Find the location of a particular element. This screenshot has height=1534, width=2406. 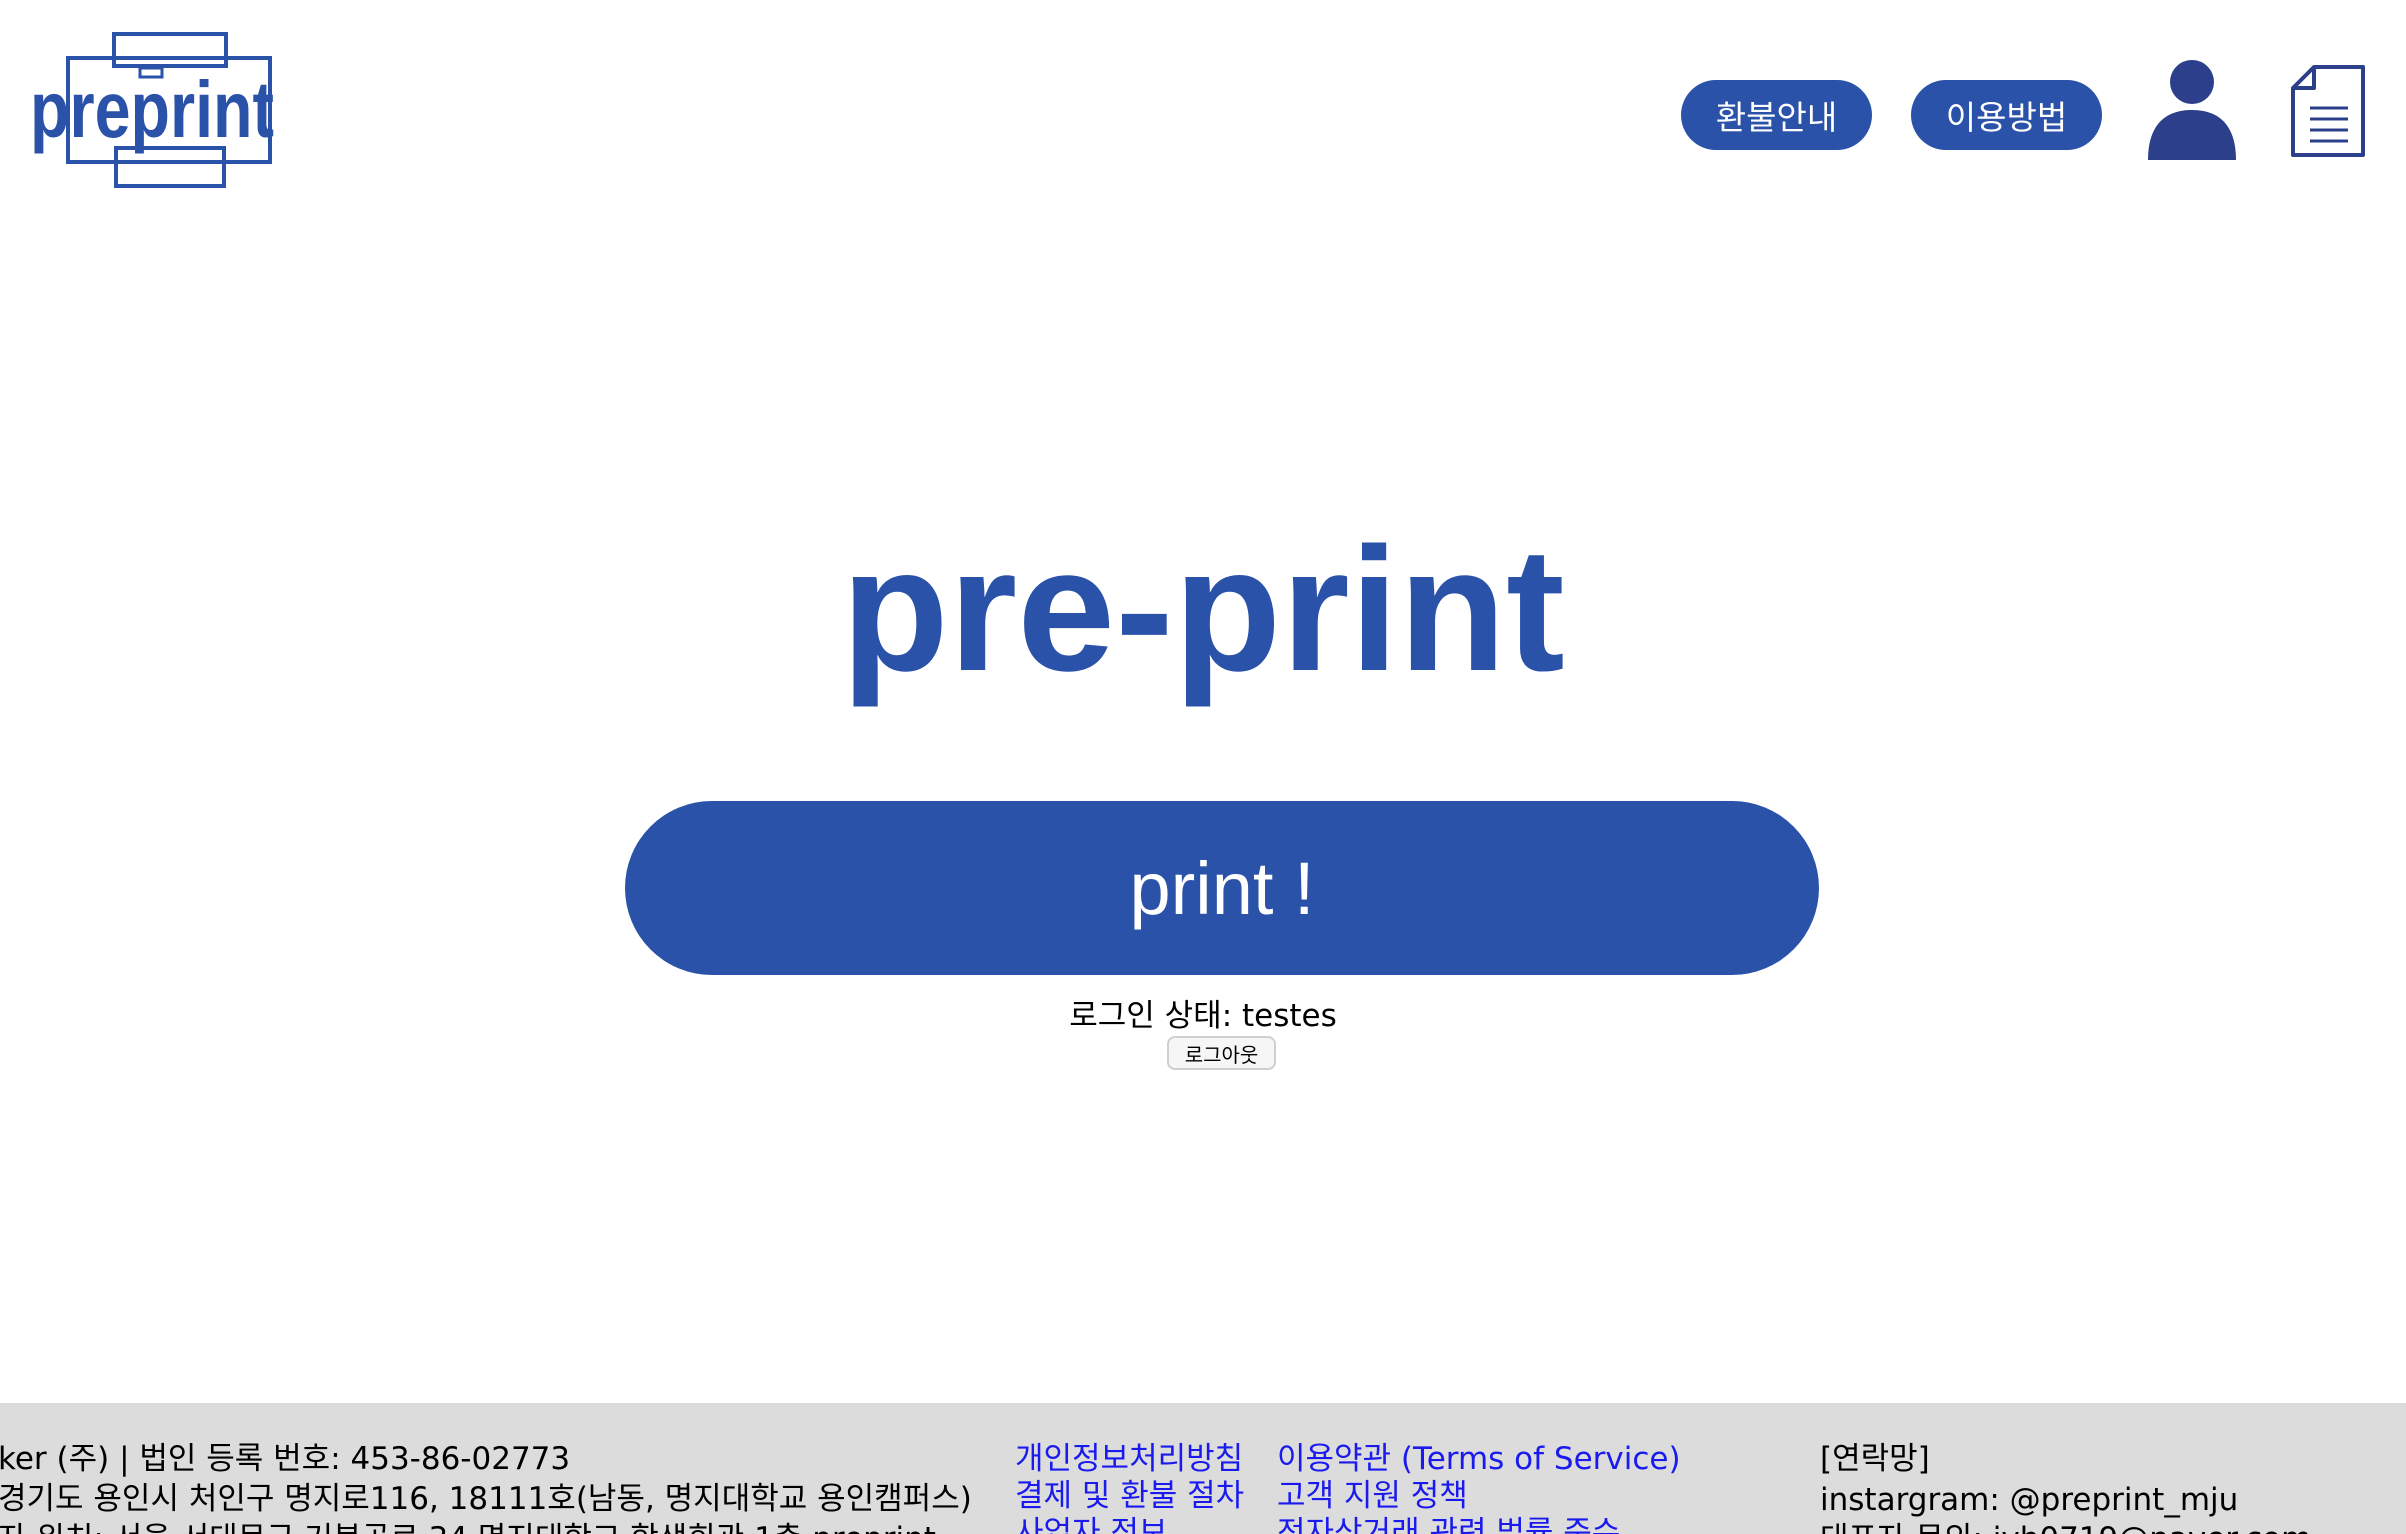

contact-heading: [연락망] is located at coordinates (1875, 1459).